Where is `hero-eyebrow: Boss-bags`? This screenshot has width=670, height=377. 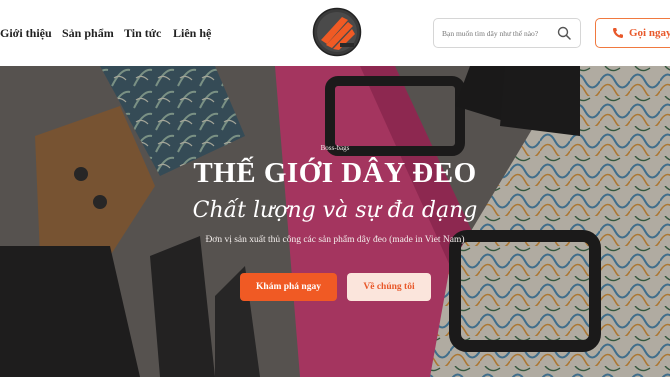
hero-eyebrow: Boss-bags is located at coordinates (335, 148).